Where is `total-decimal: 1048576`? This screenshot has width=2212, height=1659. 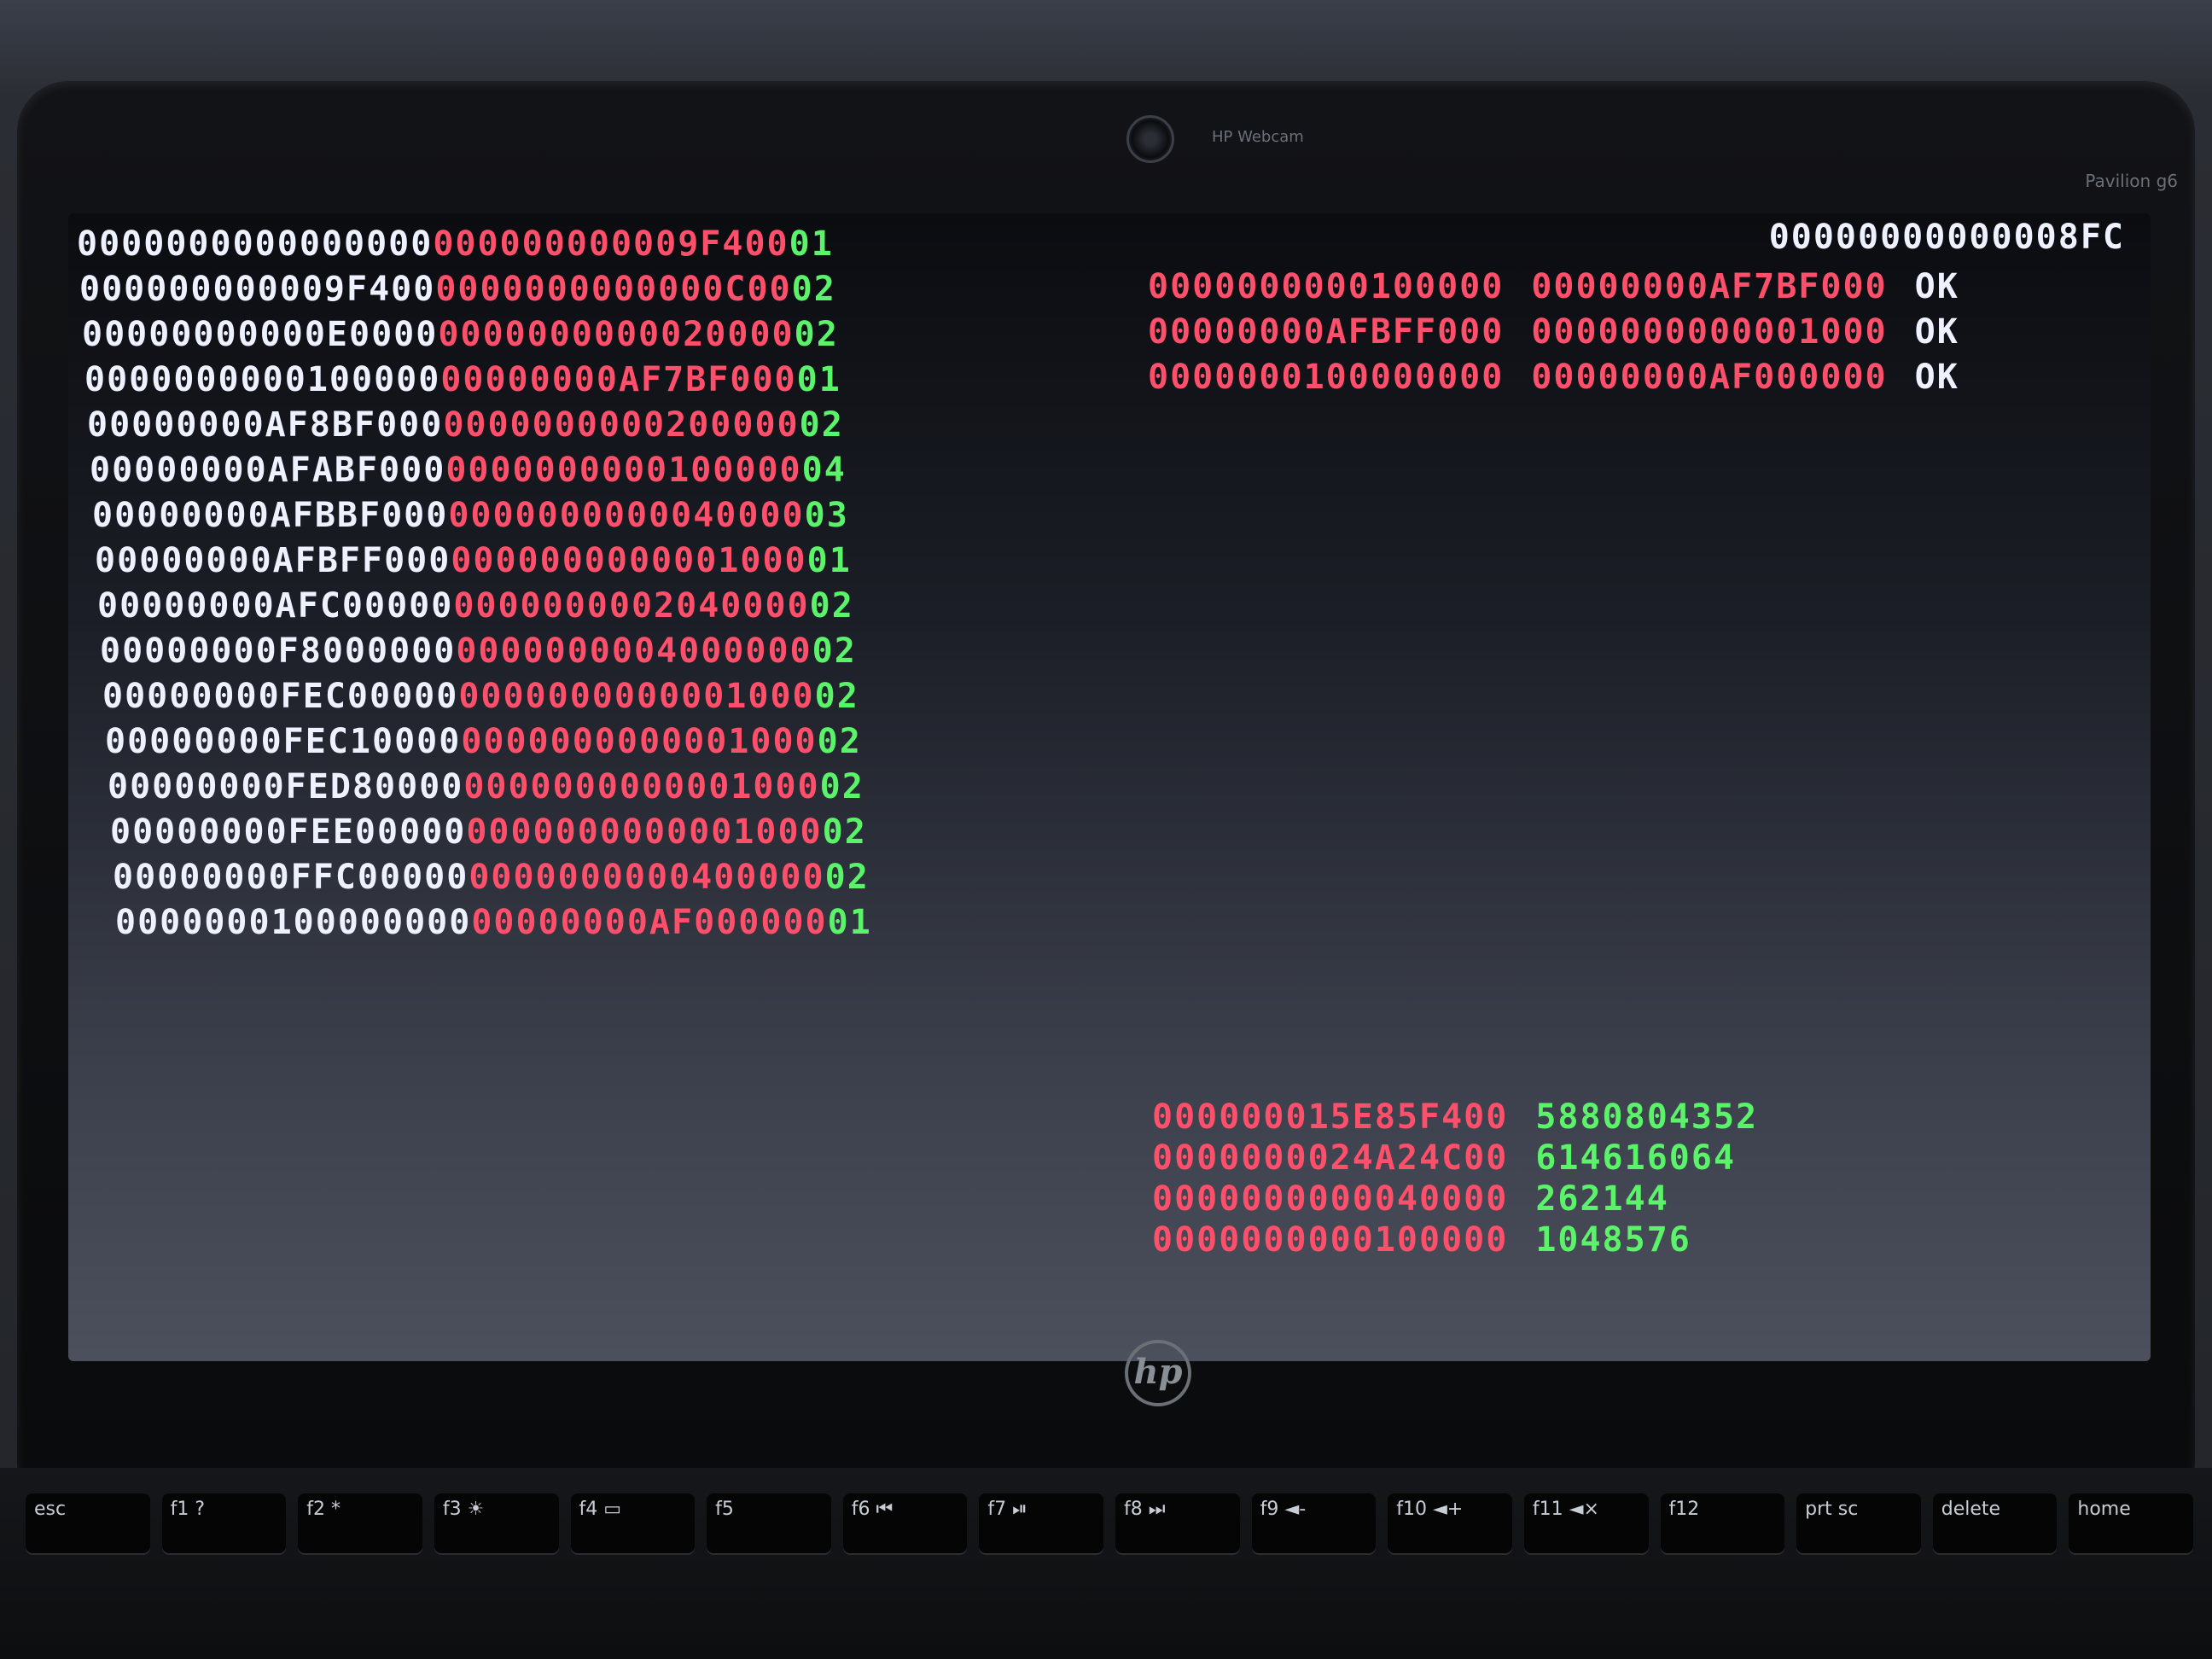
total-decimal: 1048576 is located at coordinates (1613, 1240).